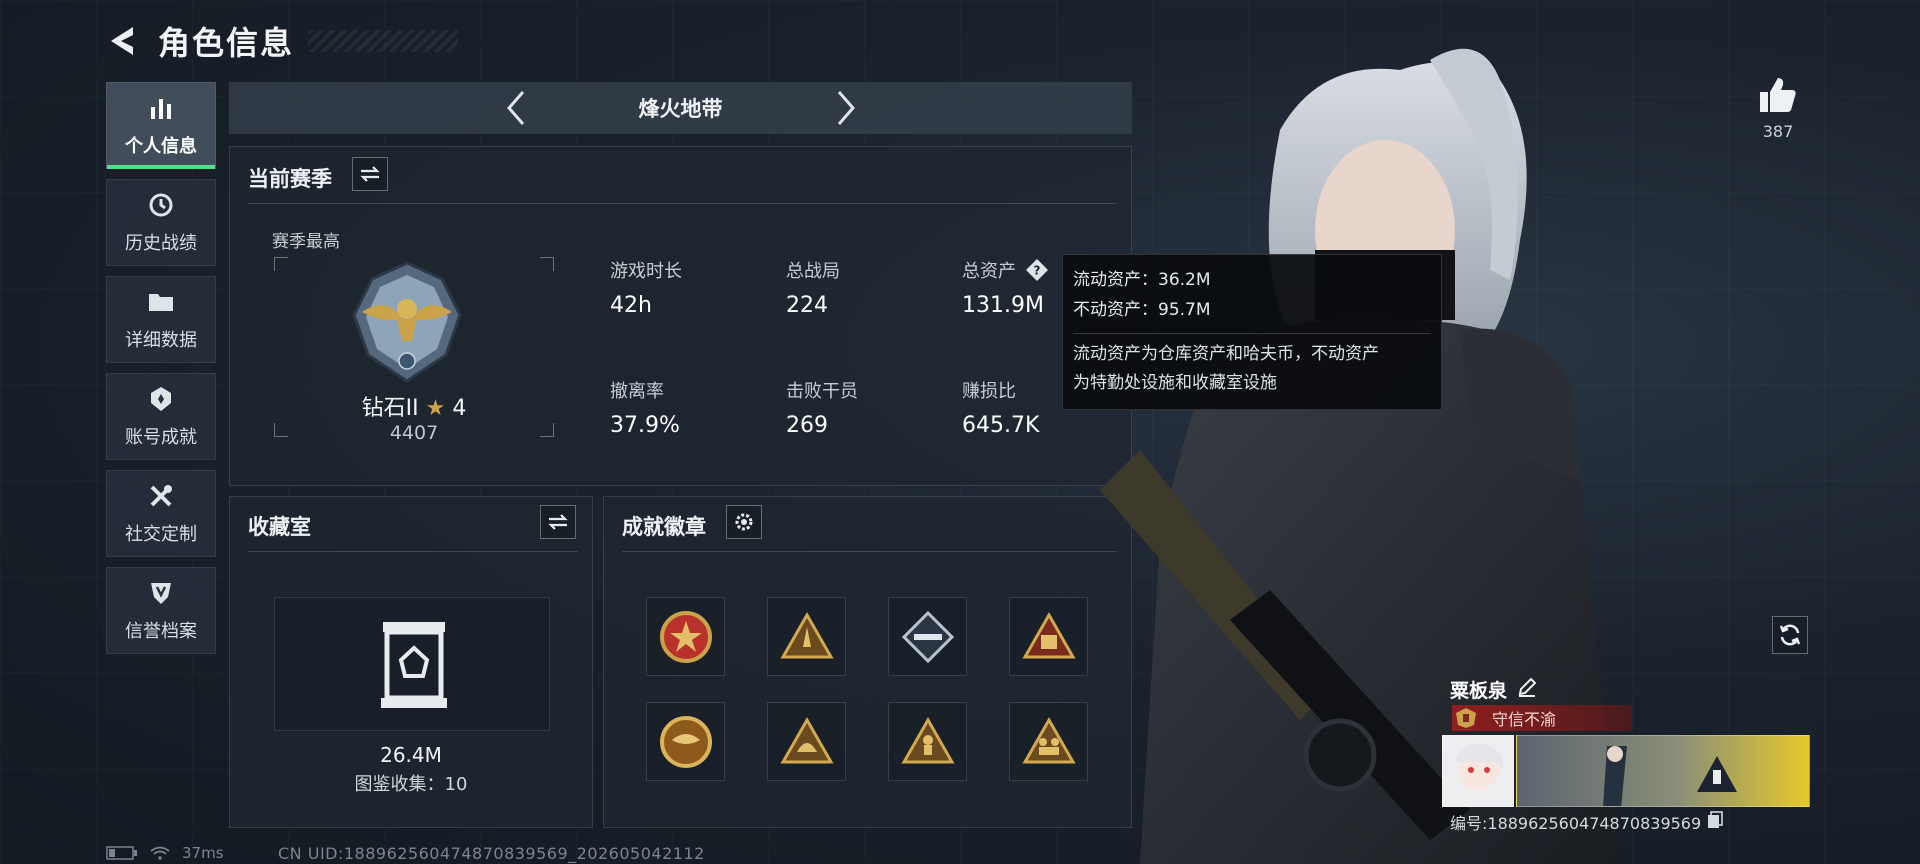 The width and height of the screenshot is (1920, 864). What do you see at coordinates (226, 43) in the screenshot?
I see `page-title: 角色信息` at bounding box center [226, 43].